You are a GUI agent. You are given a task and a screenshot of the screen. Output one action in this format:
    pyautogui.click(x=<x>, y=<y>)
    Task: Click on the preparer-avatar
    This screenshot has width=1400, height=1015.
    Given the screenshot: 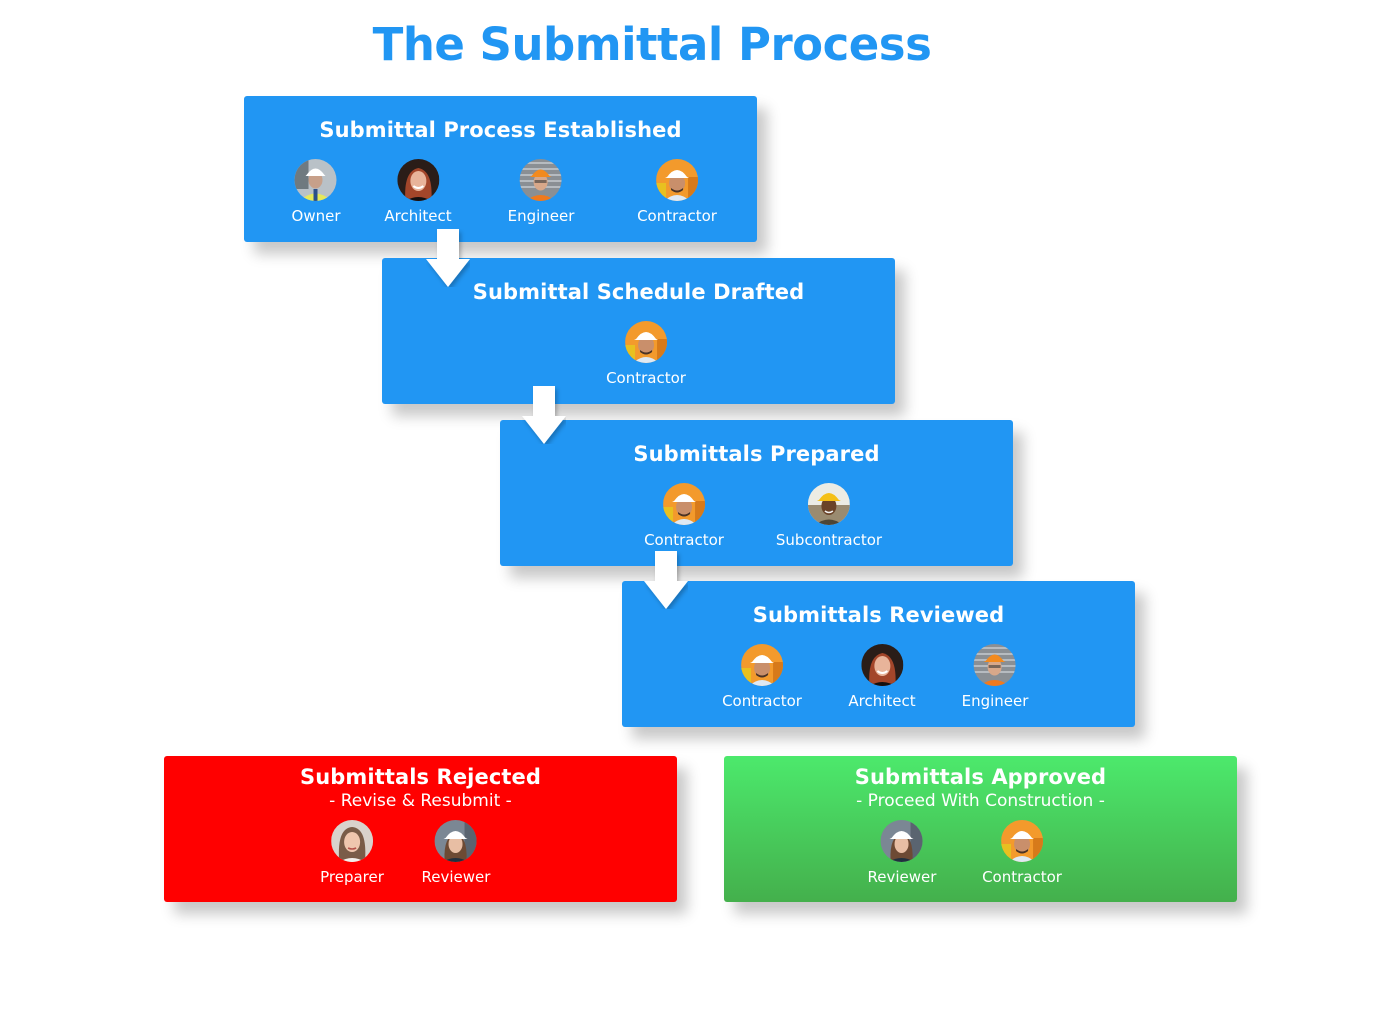 What is the action you would take?
    pyautogui.click(x=352, y=841)
    